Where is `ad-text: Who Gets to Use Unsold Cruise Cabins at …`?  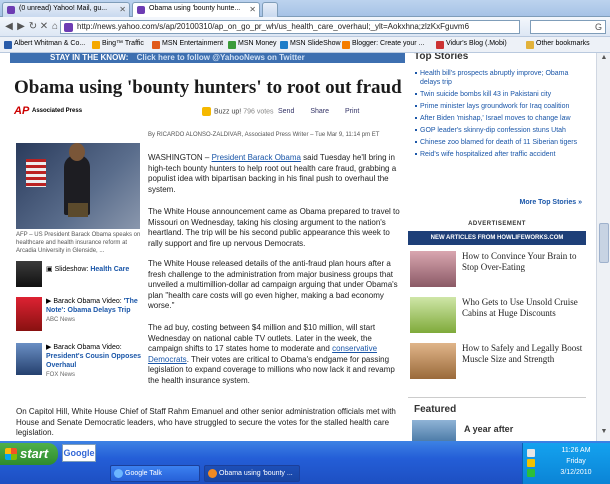 ad-text: Who Gets to Use Unsold Cruise Cabins at … is located at coordinates (523, 308).